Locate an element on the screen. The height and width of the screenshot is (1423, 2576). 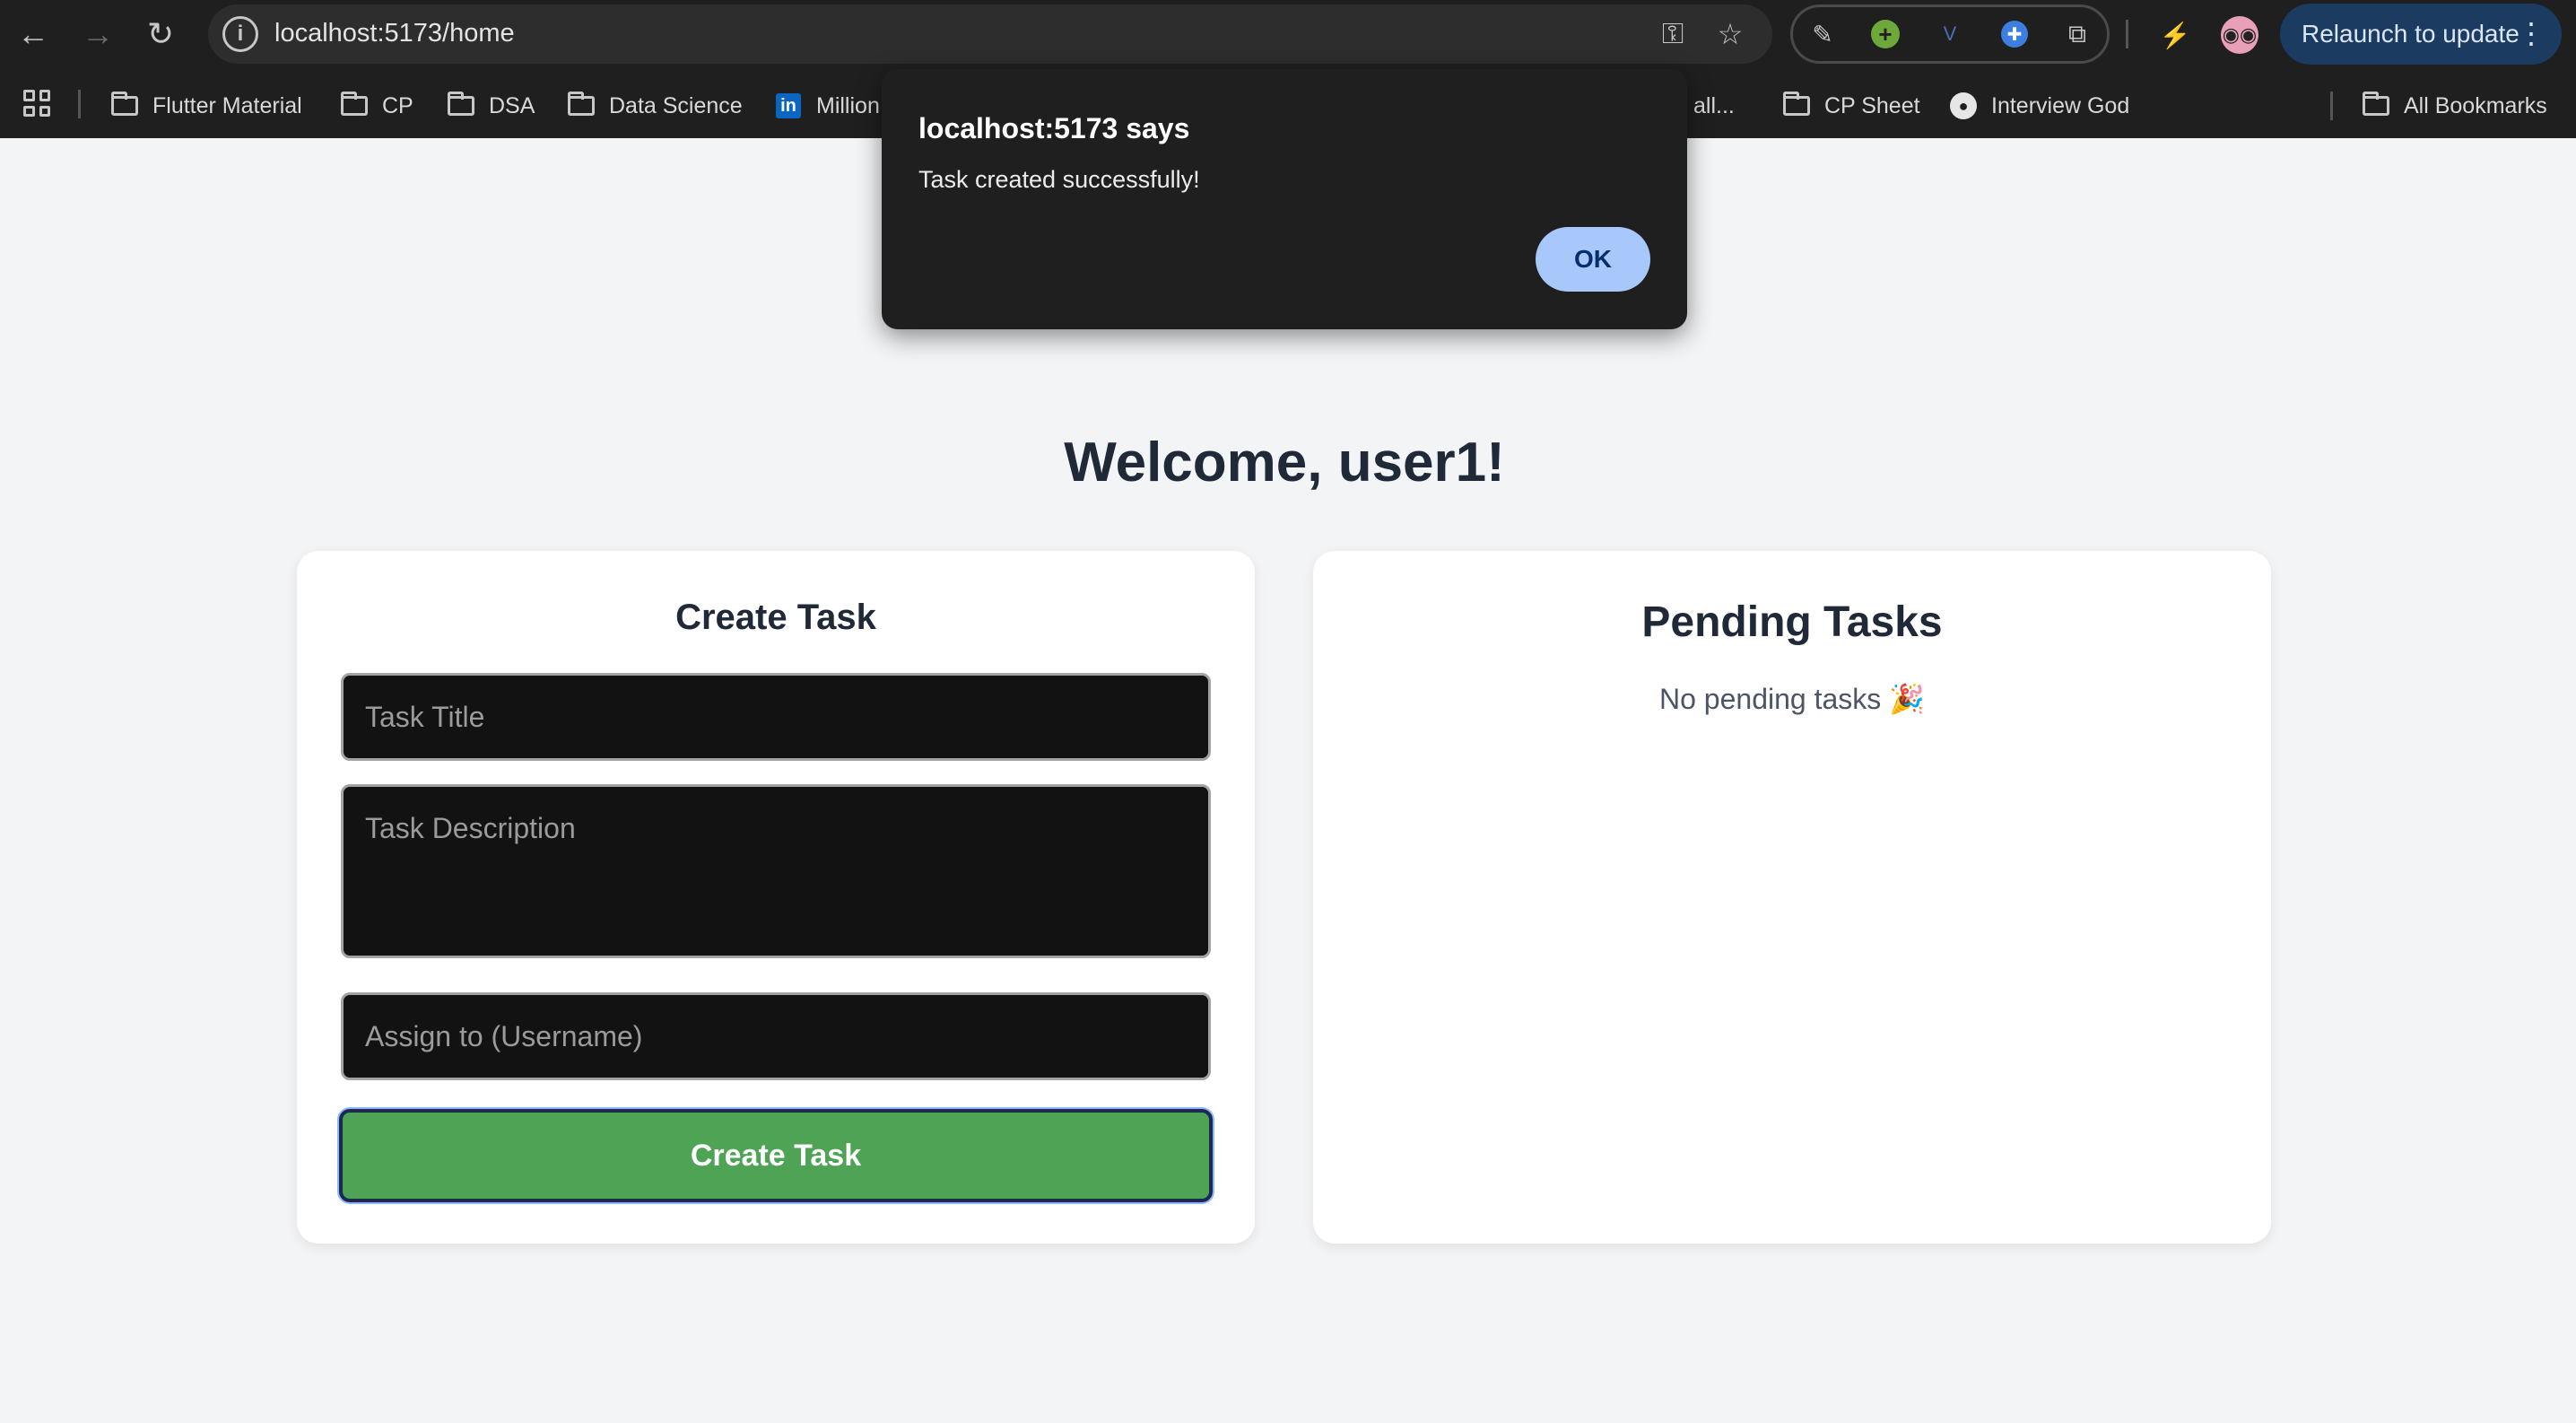
bookmark-label: Data Science is located at coordinates (676, 105).